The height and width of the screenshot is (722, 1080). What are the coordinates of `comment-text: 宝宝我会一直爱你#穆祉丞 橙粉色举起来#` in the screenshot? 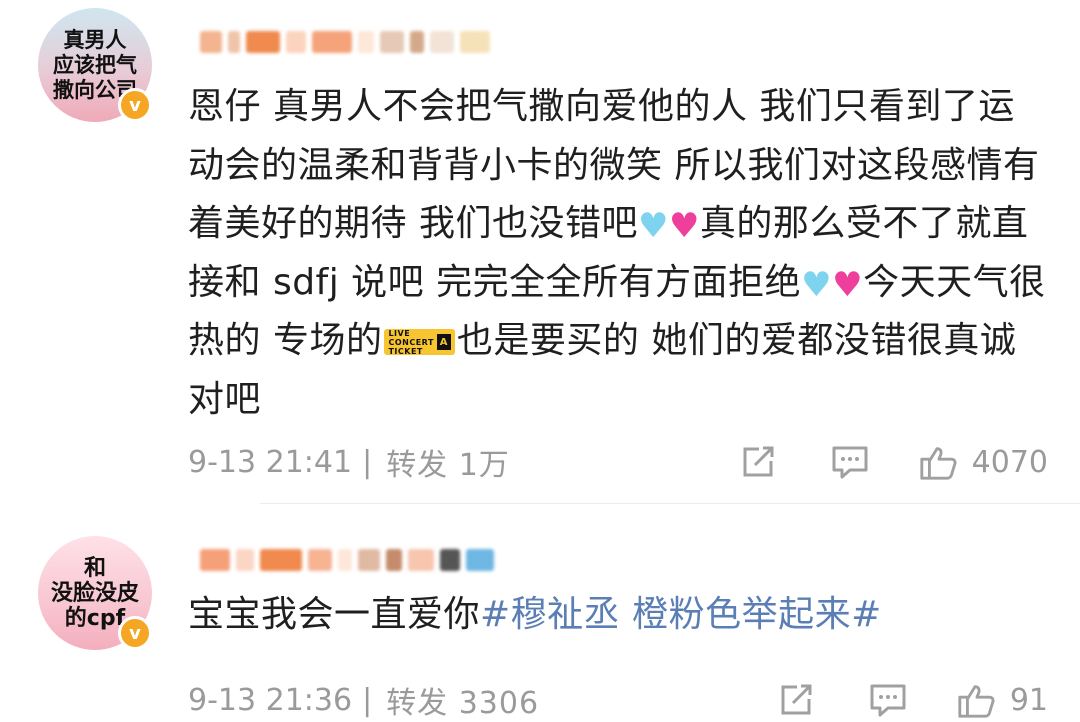 It's located at (618, 615).